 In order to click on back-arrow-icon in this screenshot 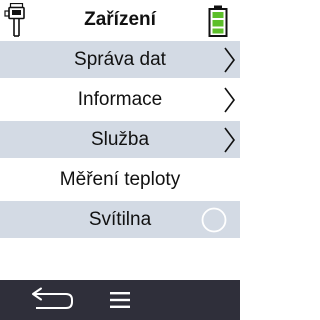, I will do `click(53, 300)`.